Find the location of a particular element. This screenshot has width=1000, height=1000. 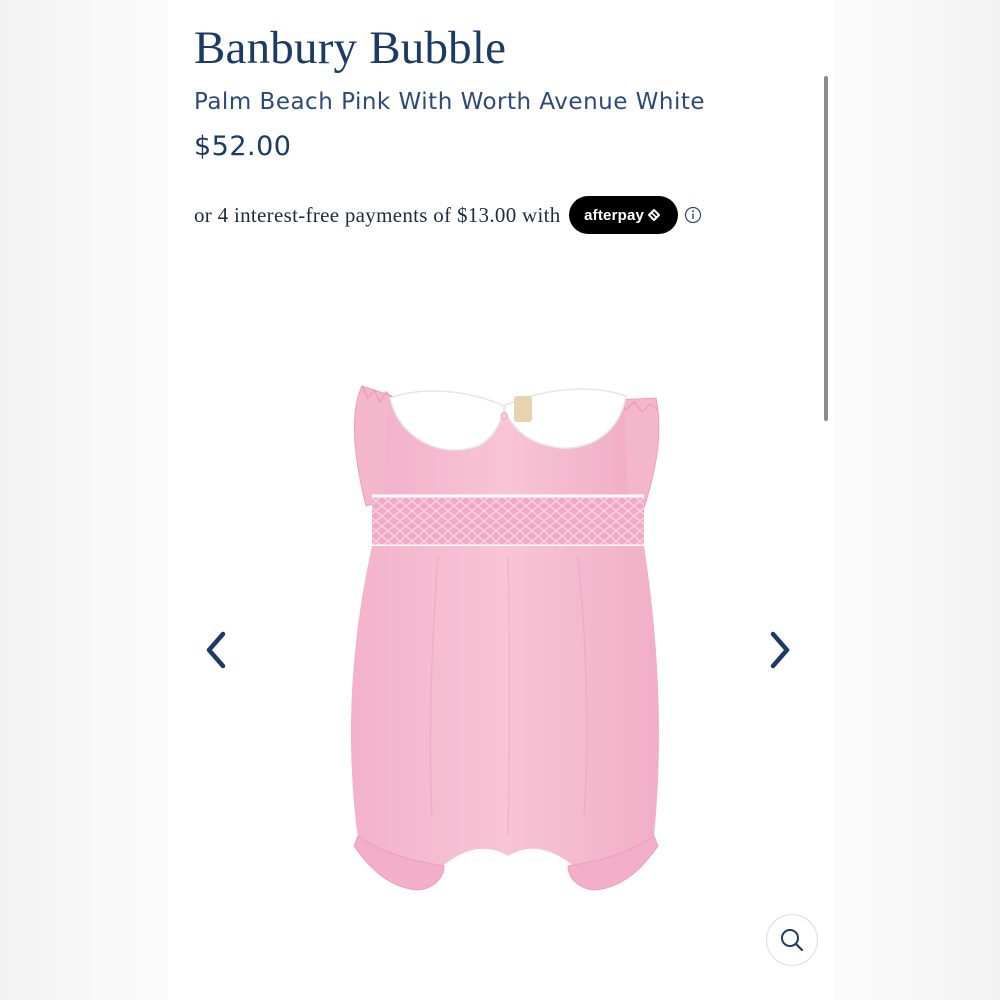

zoom-button is located at coordinates (792, 940).